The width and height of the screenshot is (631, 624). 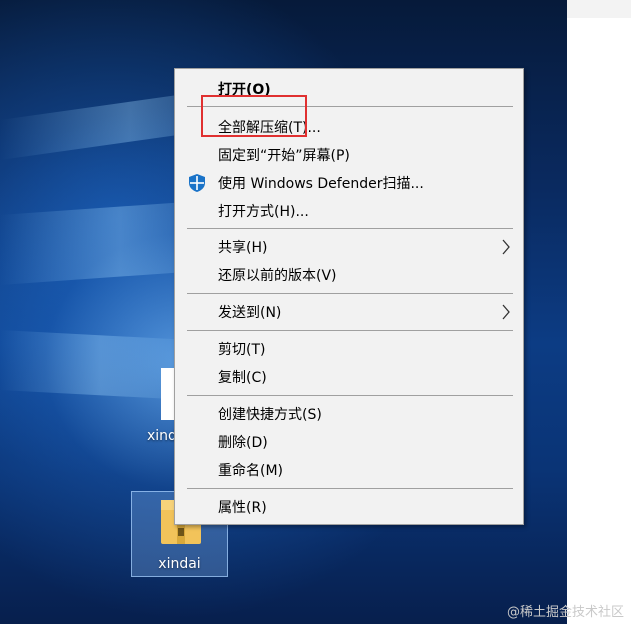 I want to click on menu-item-restore-previous-versions: 还原以前的版本(V), so click(x=349, y=275).